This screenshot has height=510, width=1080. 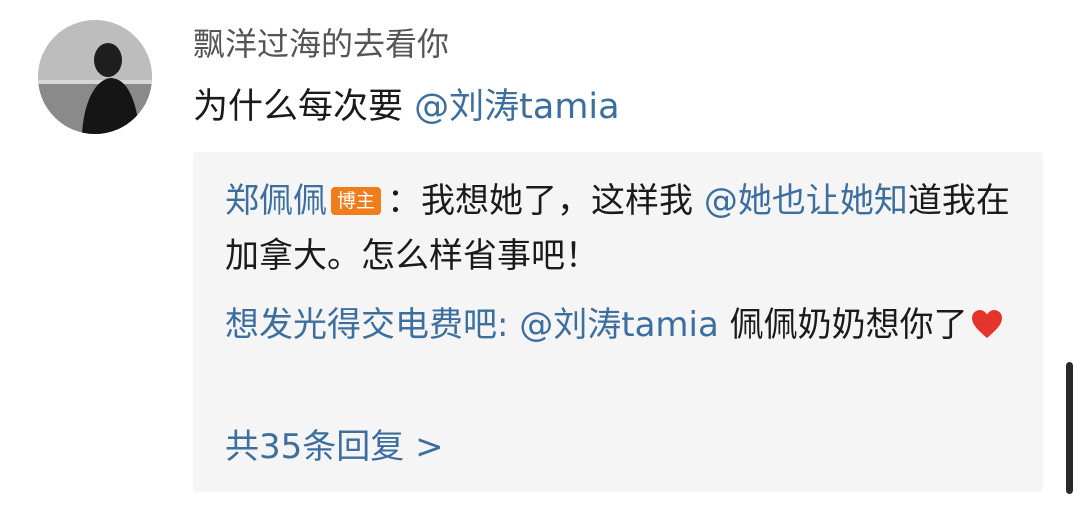 I want to click on reply-author-link: 想发光得交电费吧, so click(x=361, y=325).